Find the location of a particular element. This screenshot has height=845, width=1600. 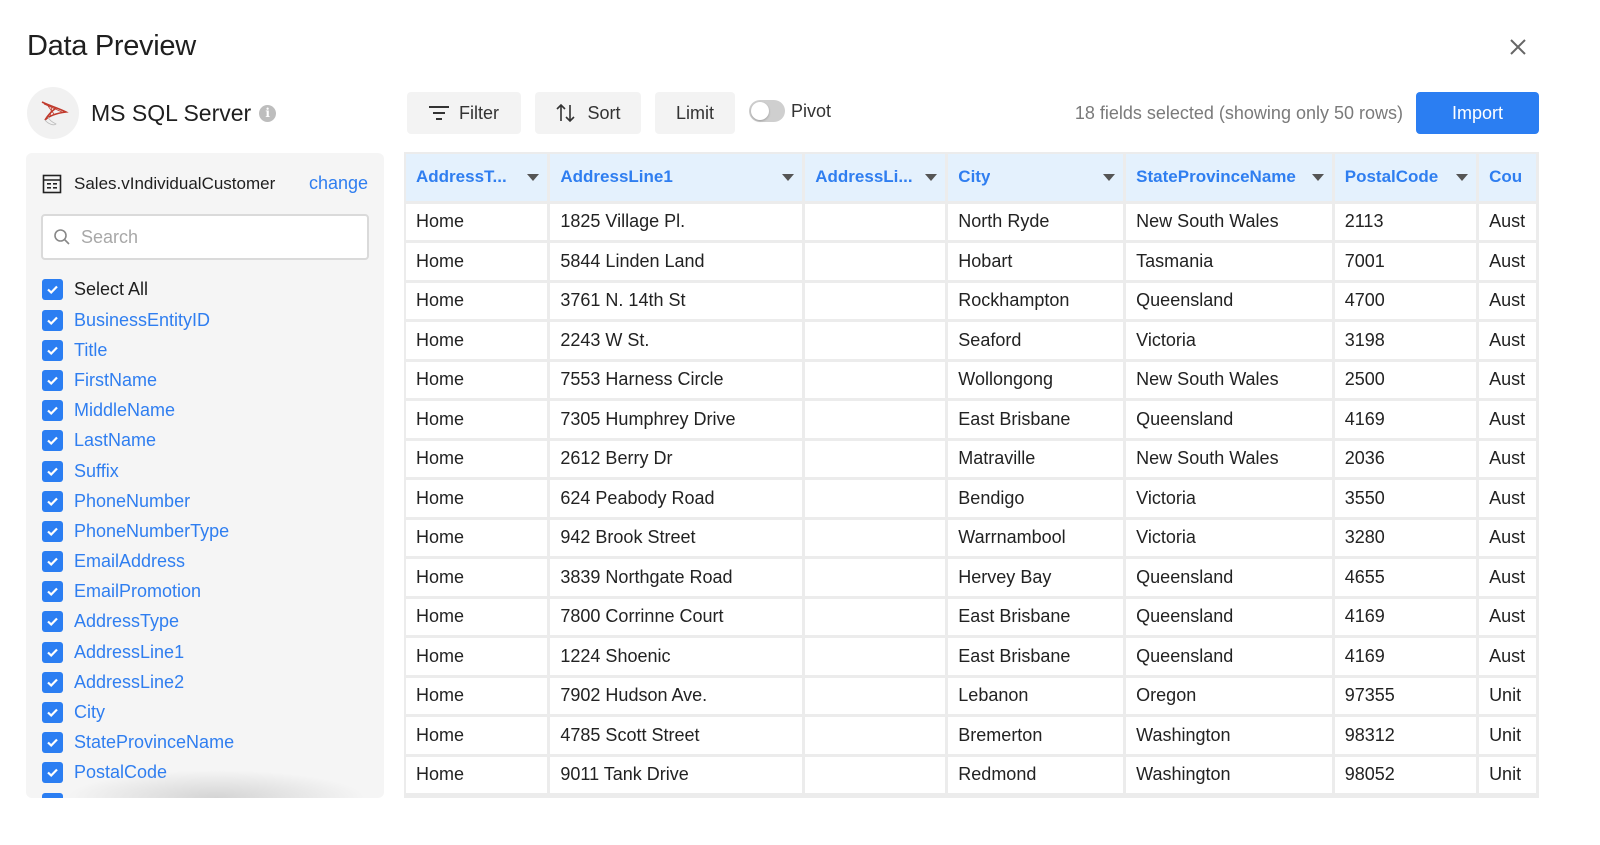

table-row: Home 2243 W St. Seaford Victoria 3198 Aust is located at coordinates (972, 340).